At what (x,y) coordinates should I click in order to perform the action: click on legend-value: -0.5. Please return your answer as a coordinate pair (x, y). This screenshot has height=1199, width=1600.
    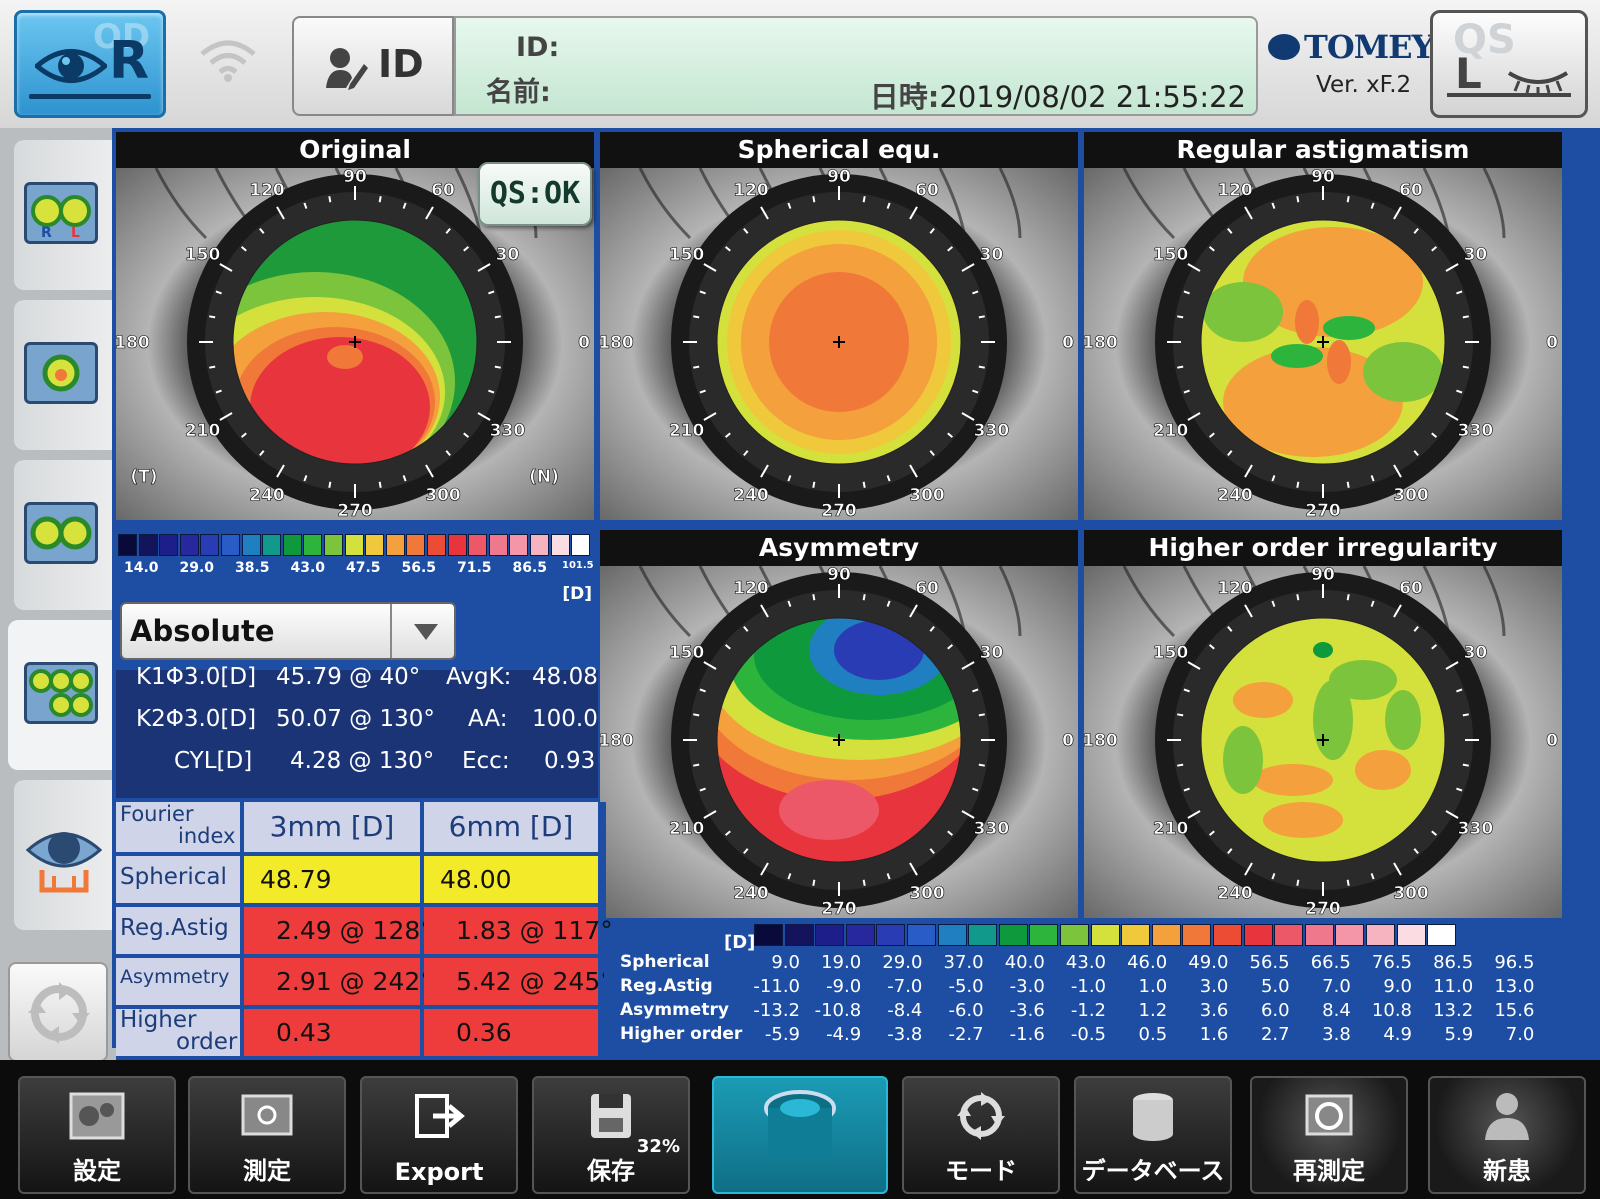
    Looking at the image, I should click on (1088, 1034).